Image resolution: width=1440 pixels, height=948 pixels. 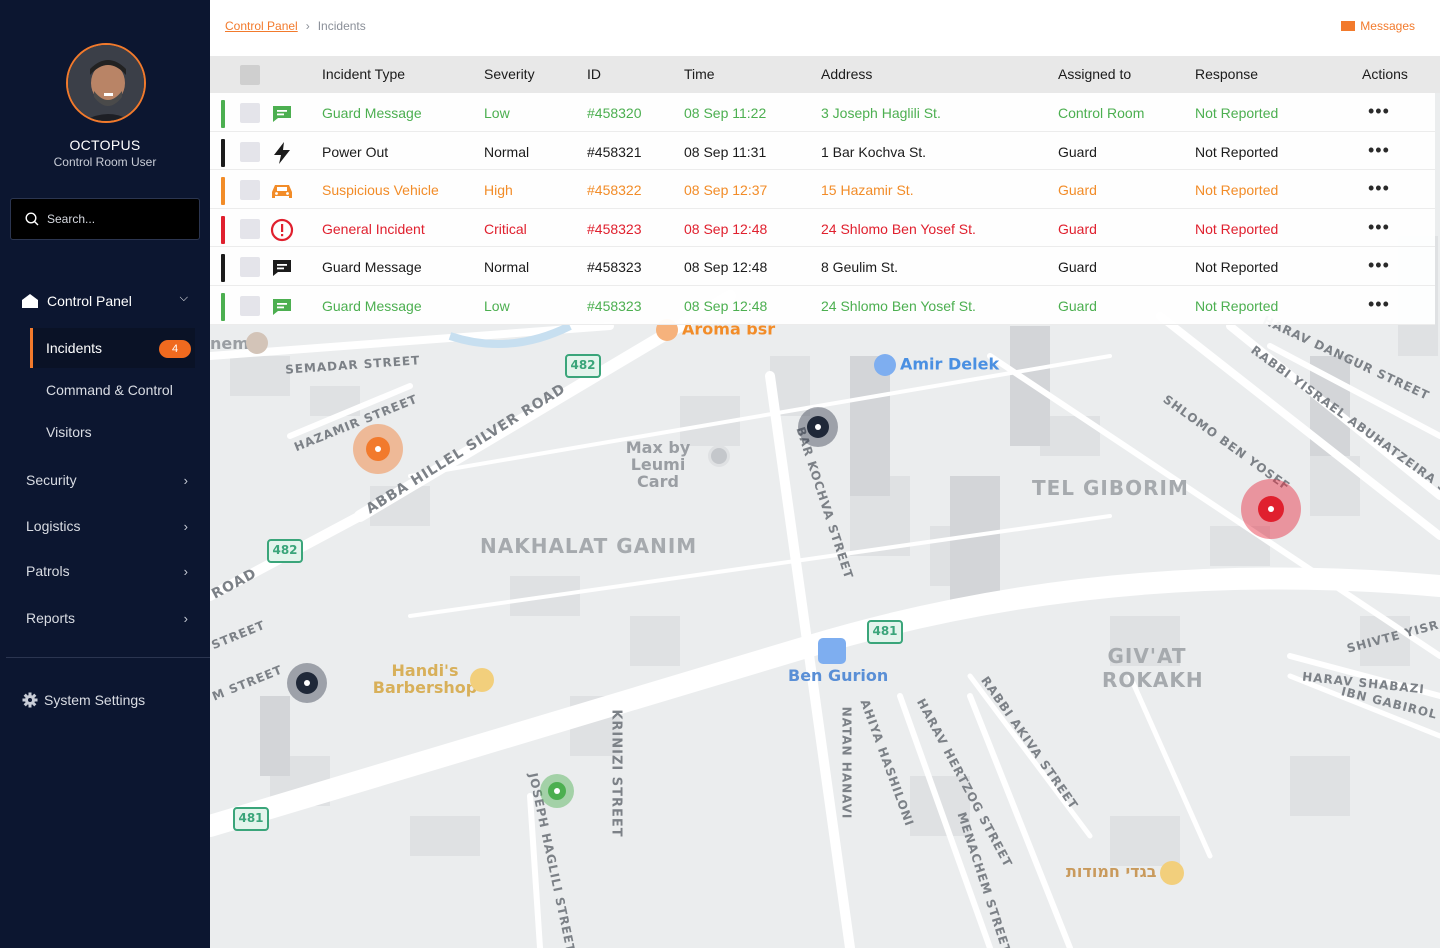 I want to click on nav-patrols-label: Patrols, so click(x=48, y=571).